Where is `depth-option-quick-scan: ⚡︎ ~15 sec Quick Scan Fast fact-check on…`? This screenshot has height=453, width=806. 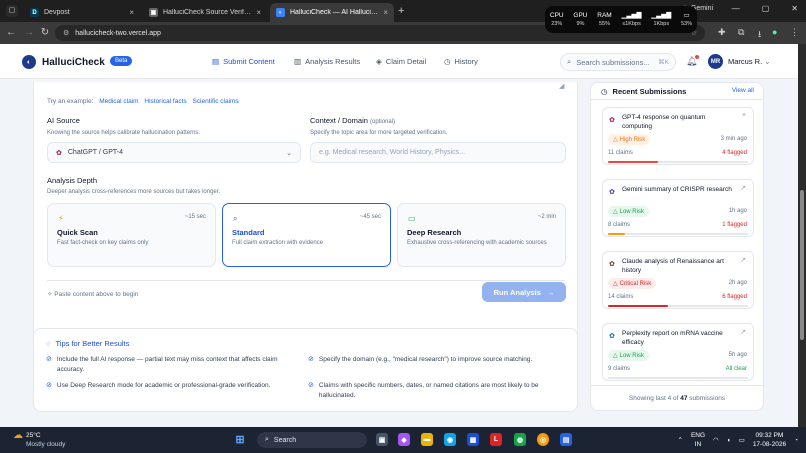 depth-option-quick-scan: ⚡︎ ~15 sec Quick Scan Fast fact-check on… is located at coordinates (131, 235).